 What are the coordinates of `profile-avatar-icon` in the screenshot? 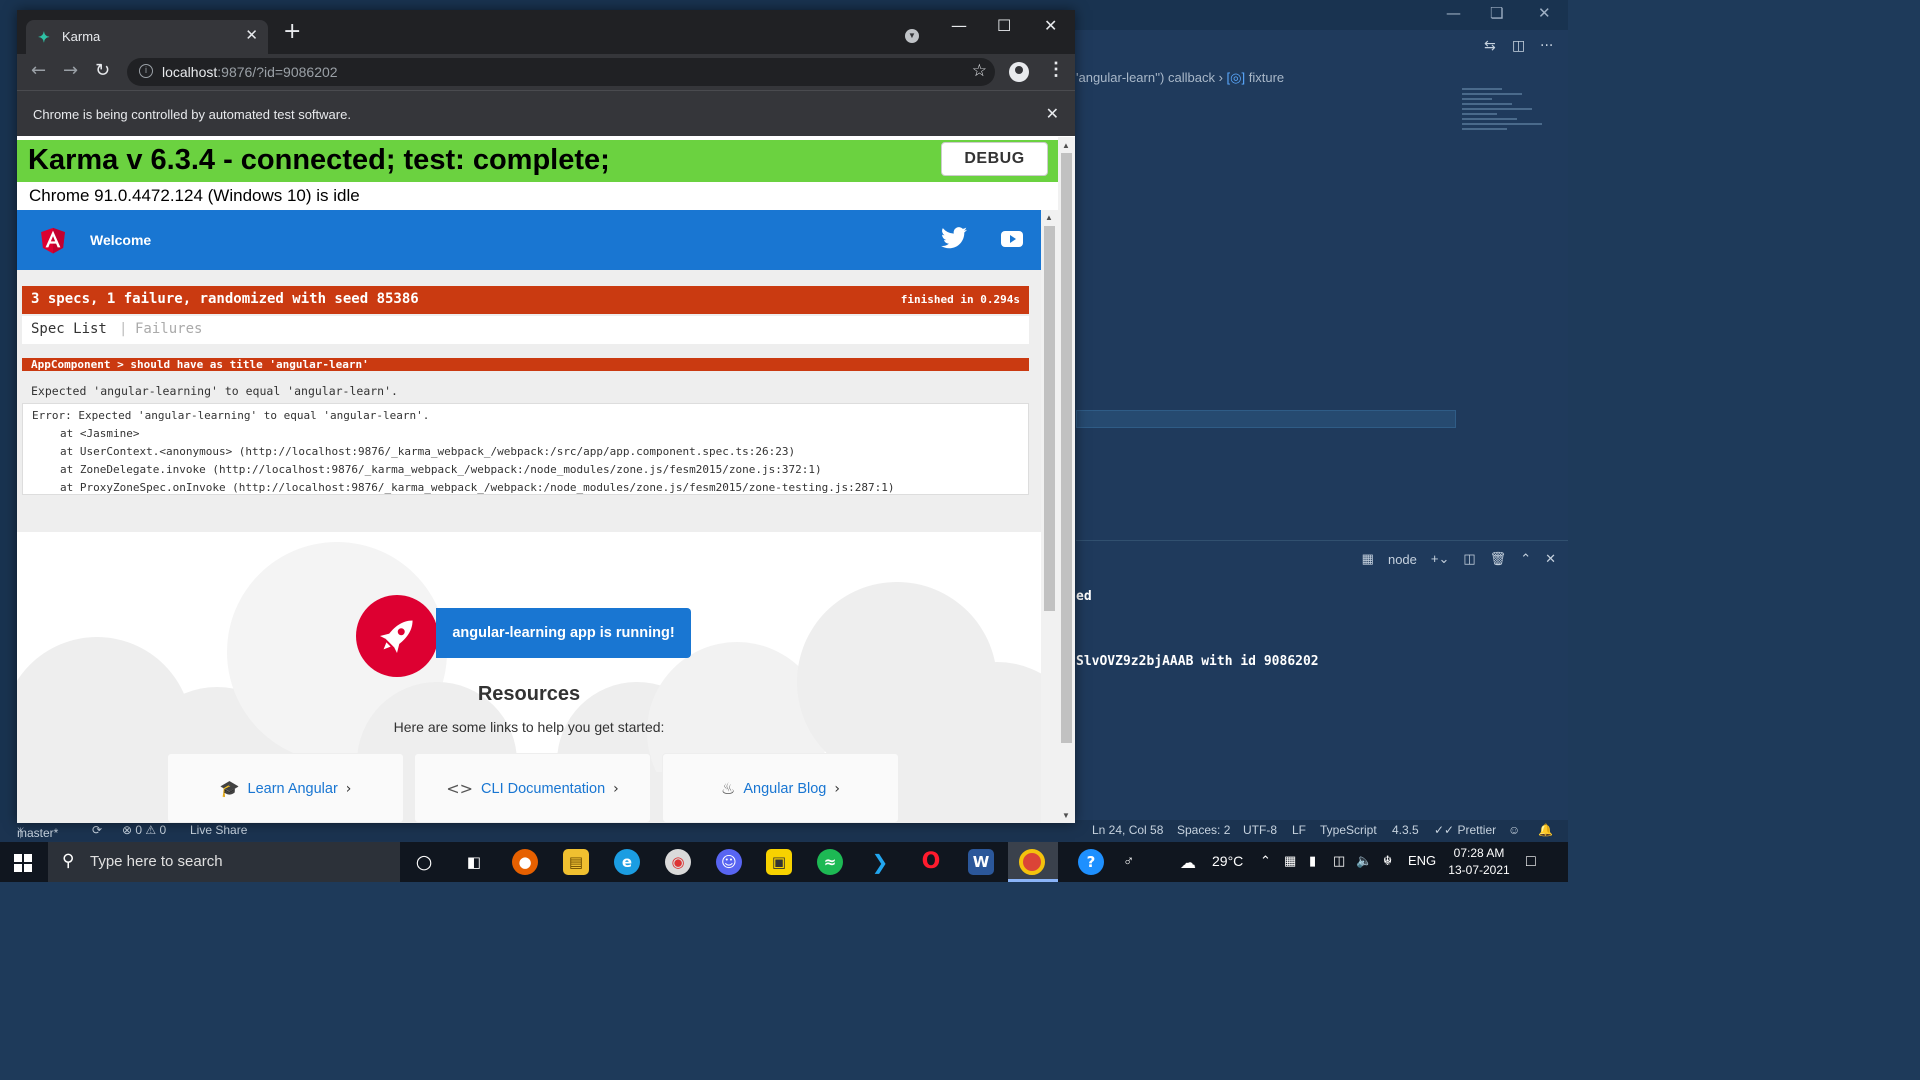 It's located at (1019, 72).